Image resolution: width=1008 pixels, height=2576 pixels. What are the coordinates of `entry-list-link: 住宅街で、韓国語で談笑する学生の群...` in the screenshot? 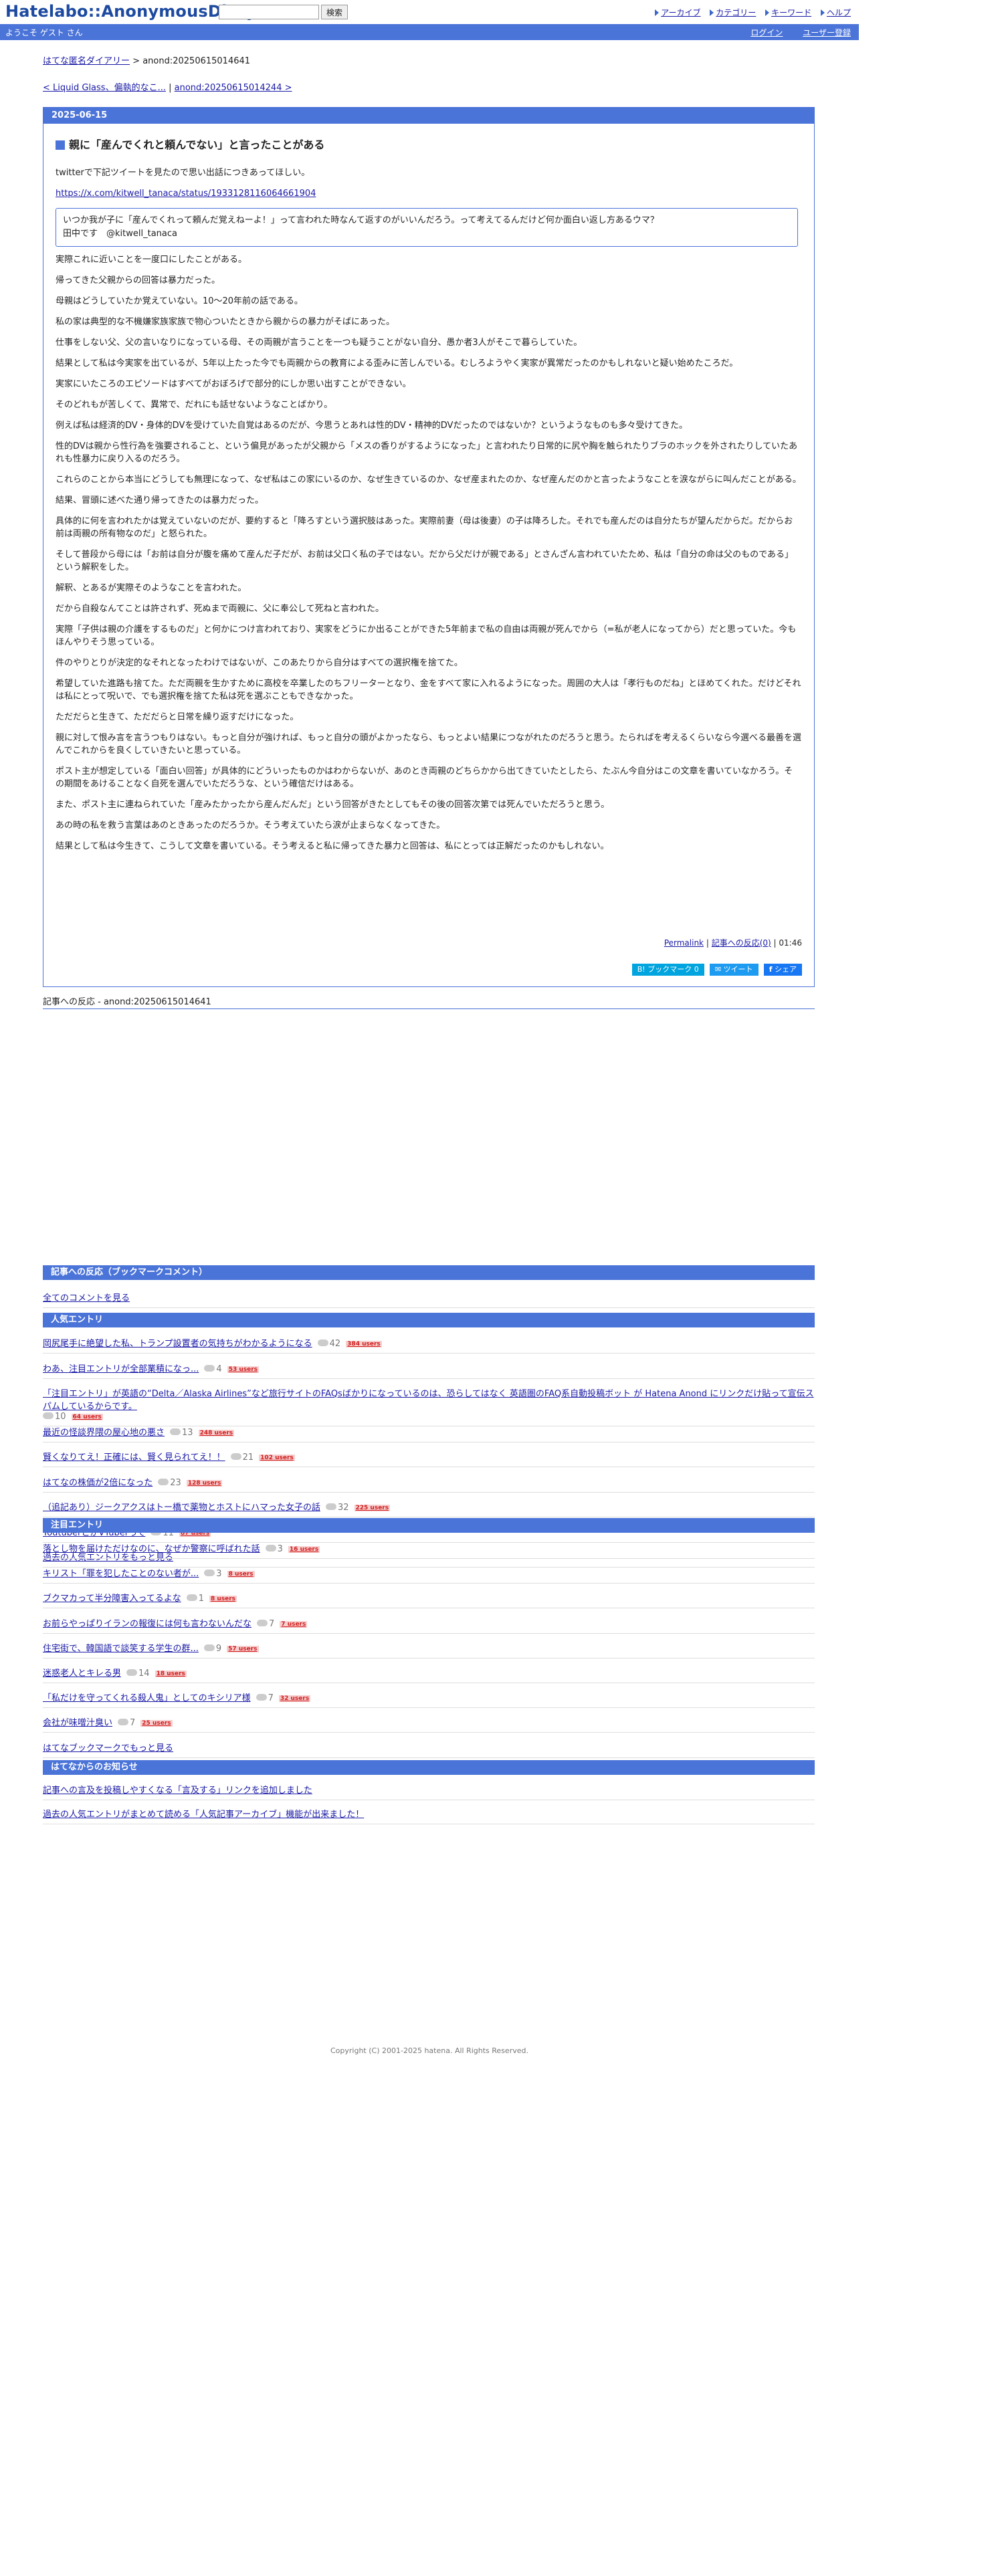 It's located at (121, 1649).